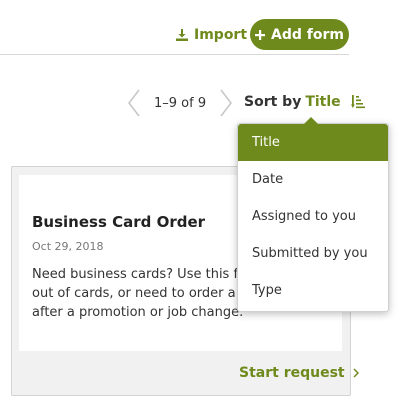 This screenshot has width=405, height=403. What do you see at coordinates (260, 34) in the screenshot?
I see `plus-icon` at bounding box center [260, 34].